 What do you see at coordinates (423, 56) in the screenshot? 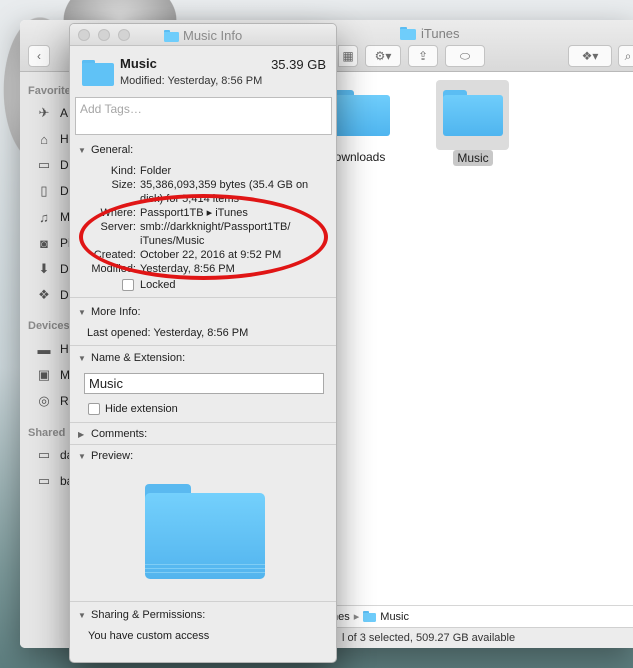
I see `share-button: ⇪` at bounding box center [423, 56].